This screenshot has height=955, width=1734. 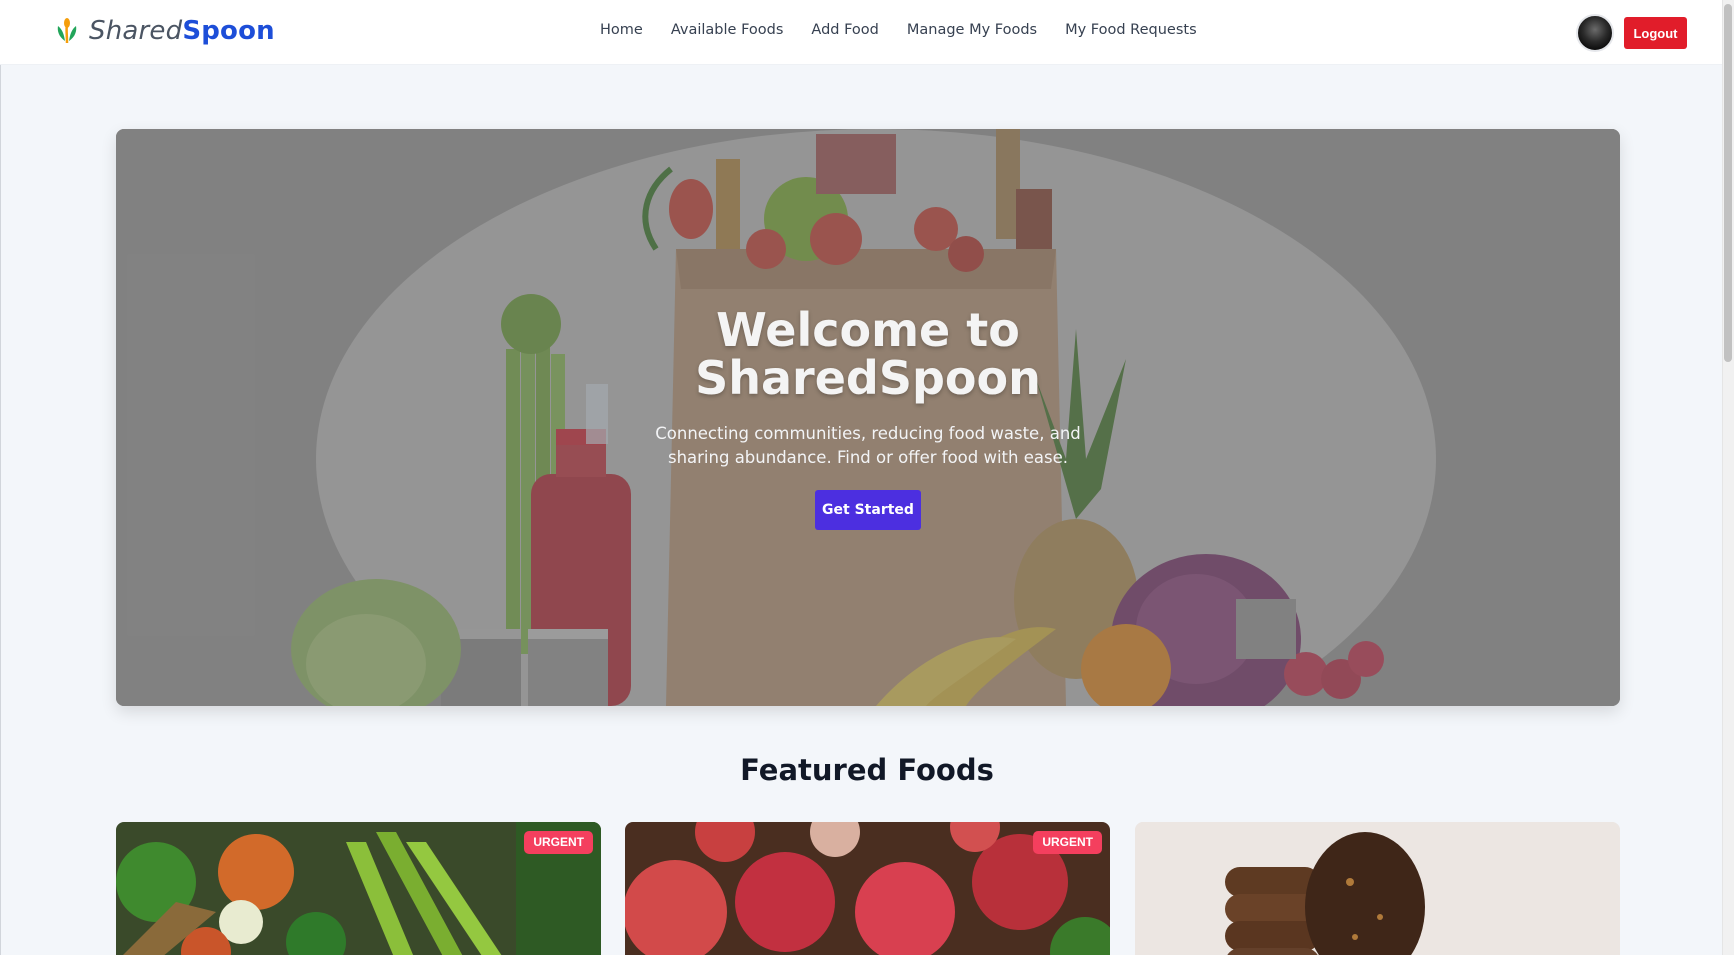 What do you see at coordinates (1655, 33) in the screenshot?
I see `logout-button: Logout` at bounding box center [1655, 33].